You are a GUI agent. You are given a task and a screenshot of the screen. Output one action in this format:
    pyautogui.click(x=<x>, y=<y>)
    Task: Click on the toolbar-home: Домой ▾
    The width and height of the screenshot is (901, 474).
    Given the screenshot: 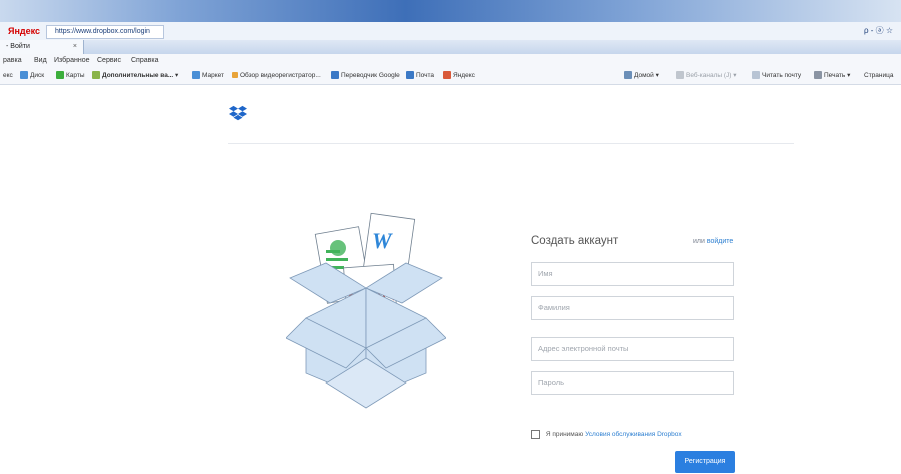 What is the action you would take?
    pyautogui.click(x=641, y=76)
    